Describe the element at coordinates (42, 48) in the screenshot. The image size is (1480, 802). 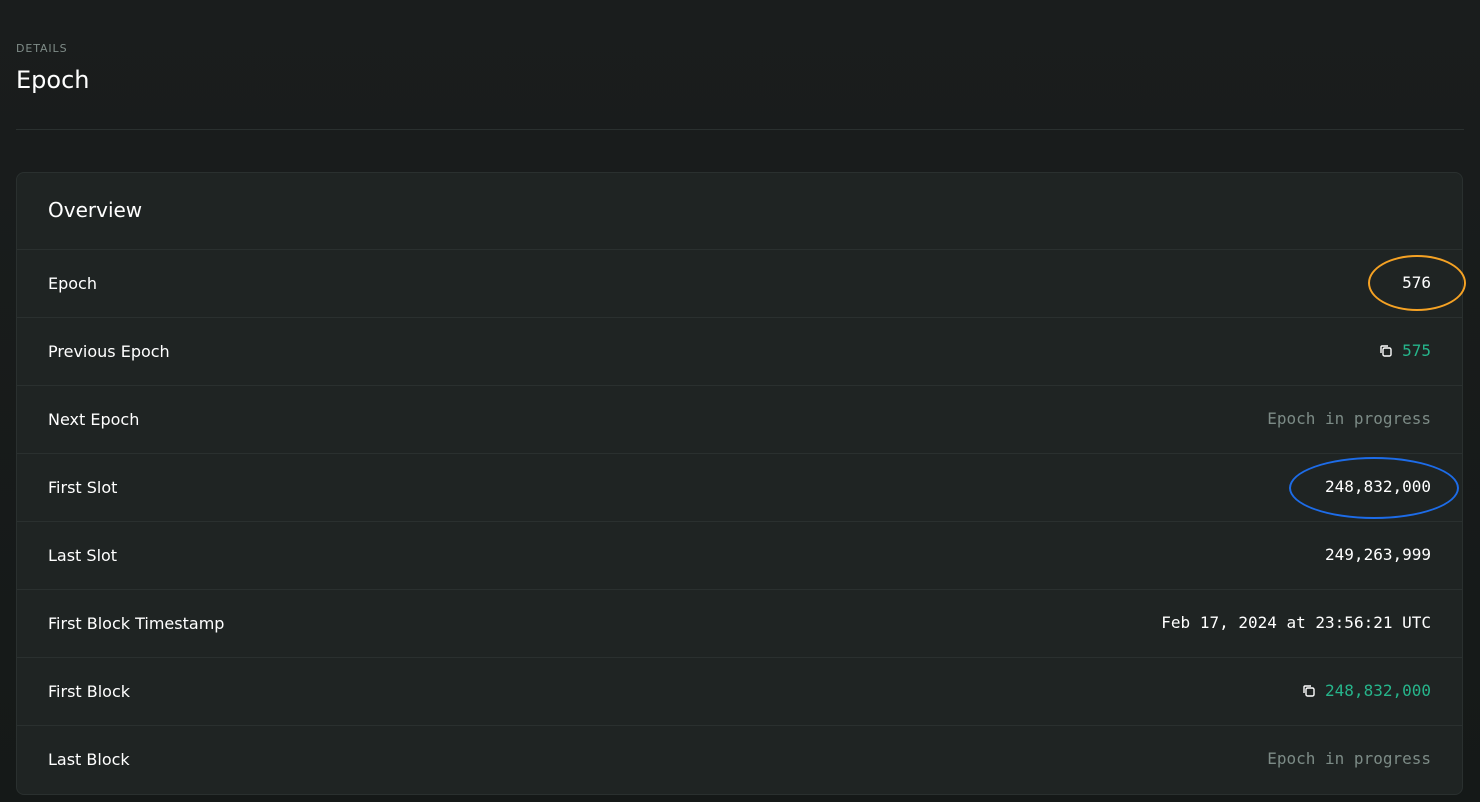
I see `page-pretitle: DETAILS` at that location.